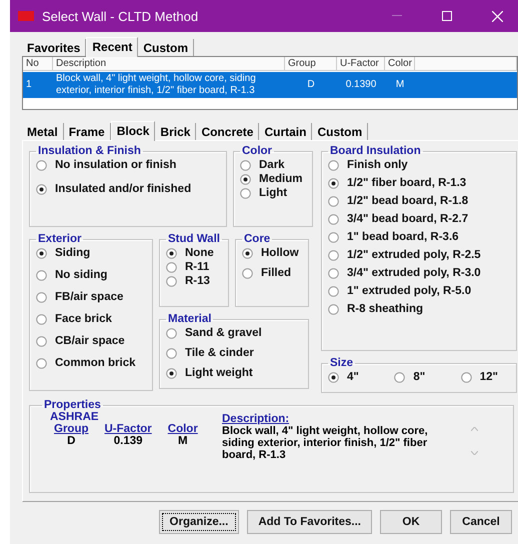 This screenshot has height=544, width=518. What do you see at coordinates (183, 441) in the screenshot?
I see `property-value: M` at bounding box center [183, 441].